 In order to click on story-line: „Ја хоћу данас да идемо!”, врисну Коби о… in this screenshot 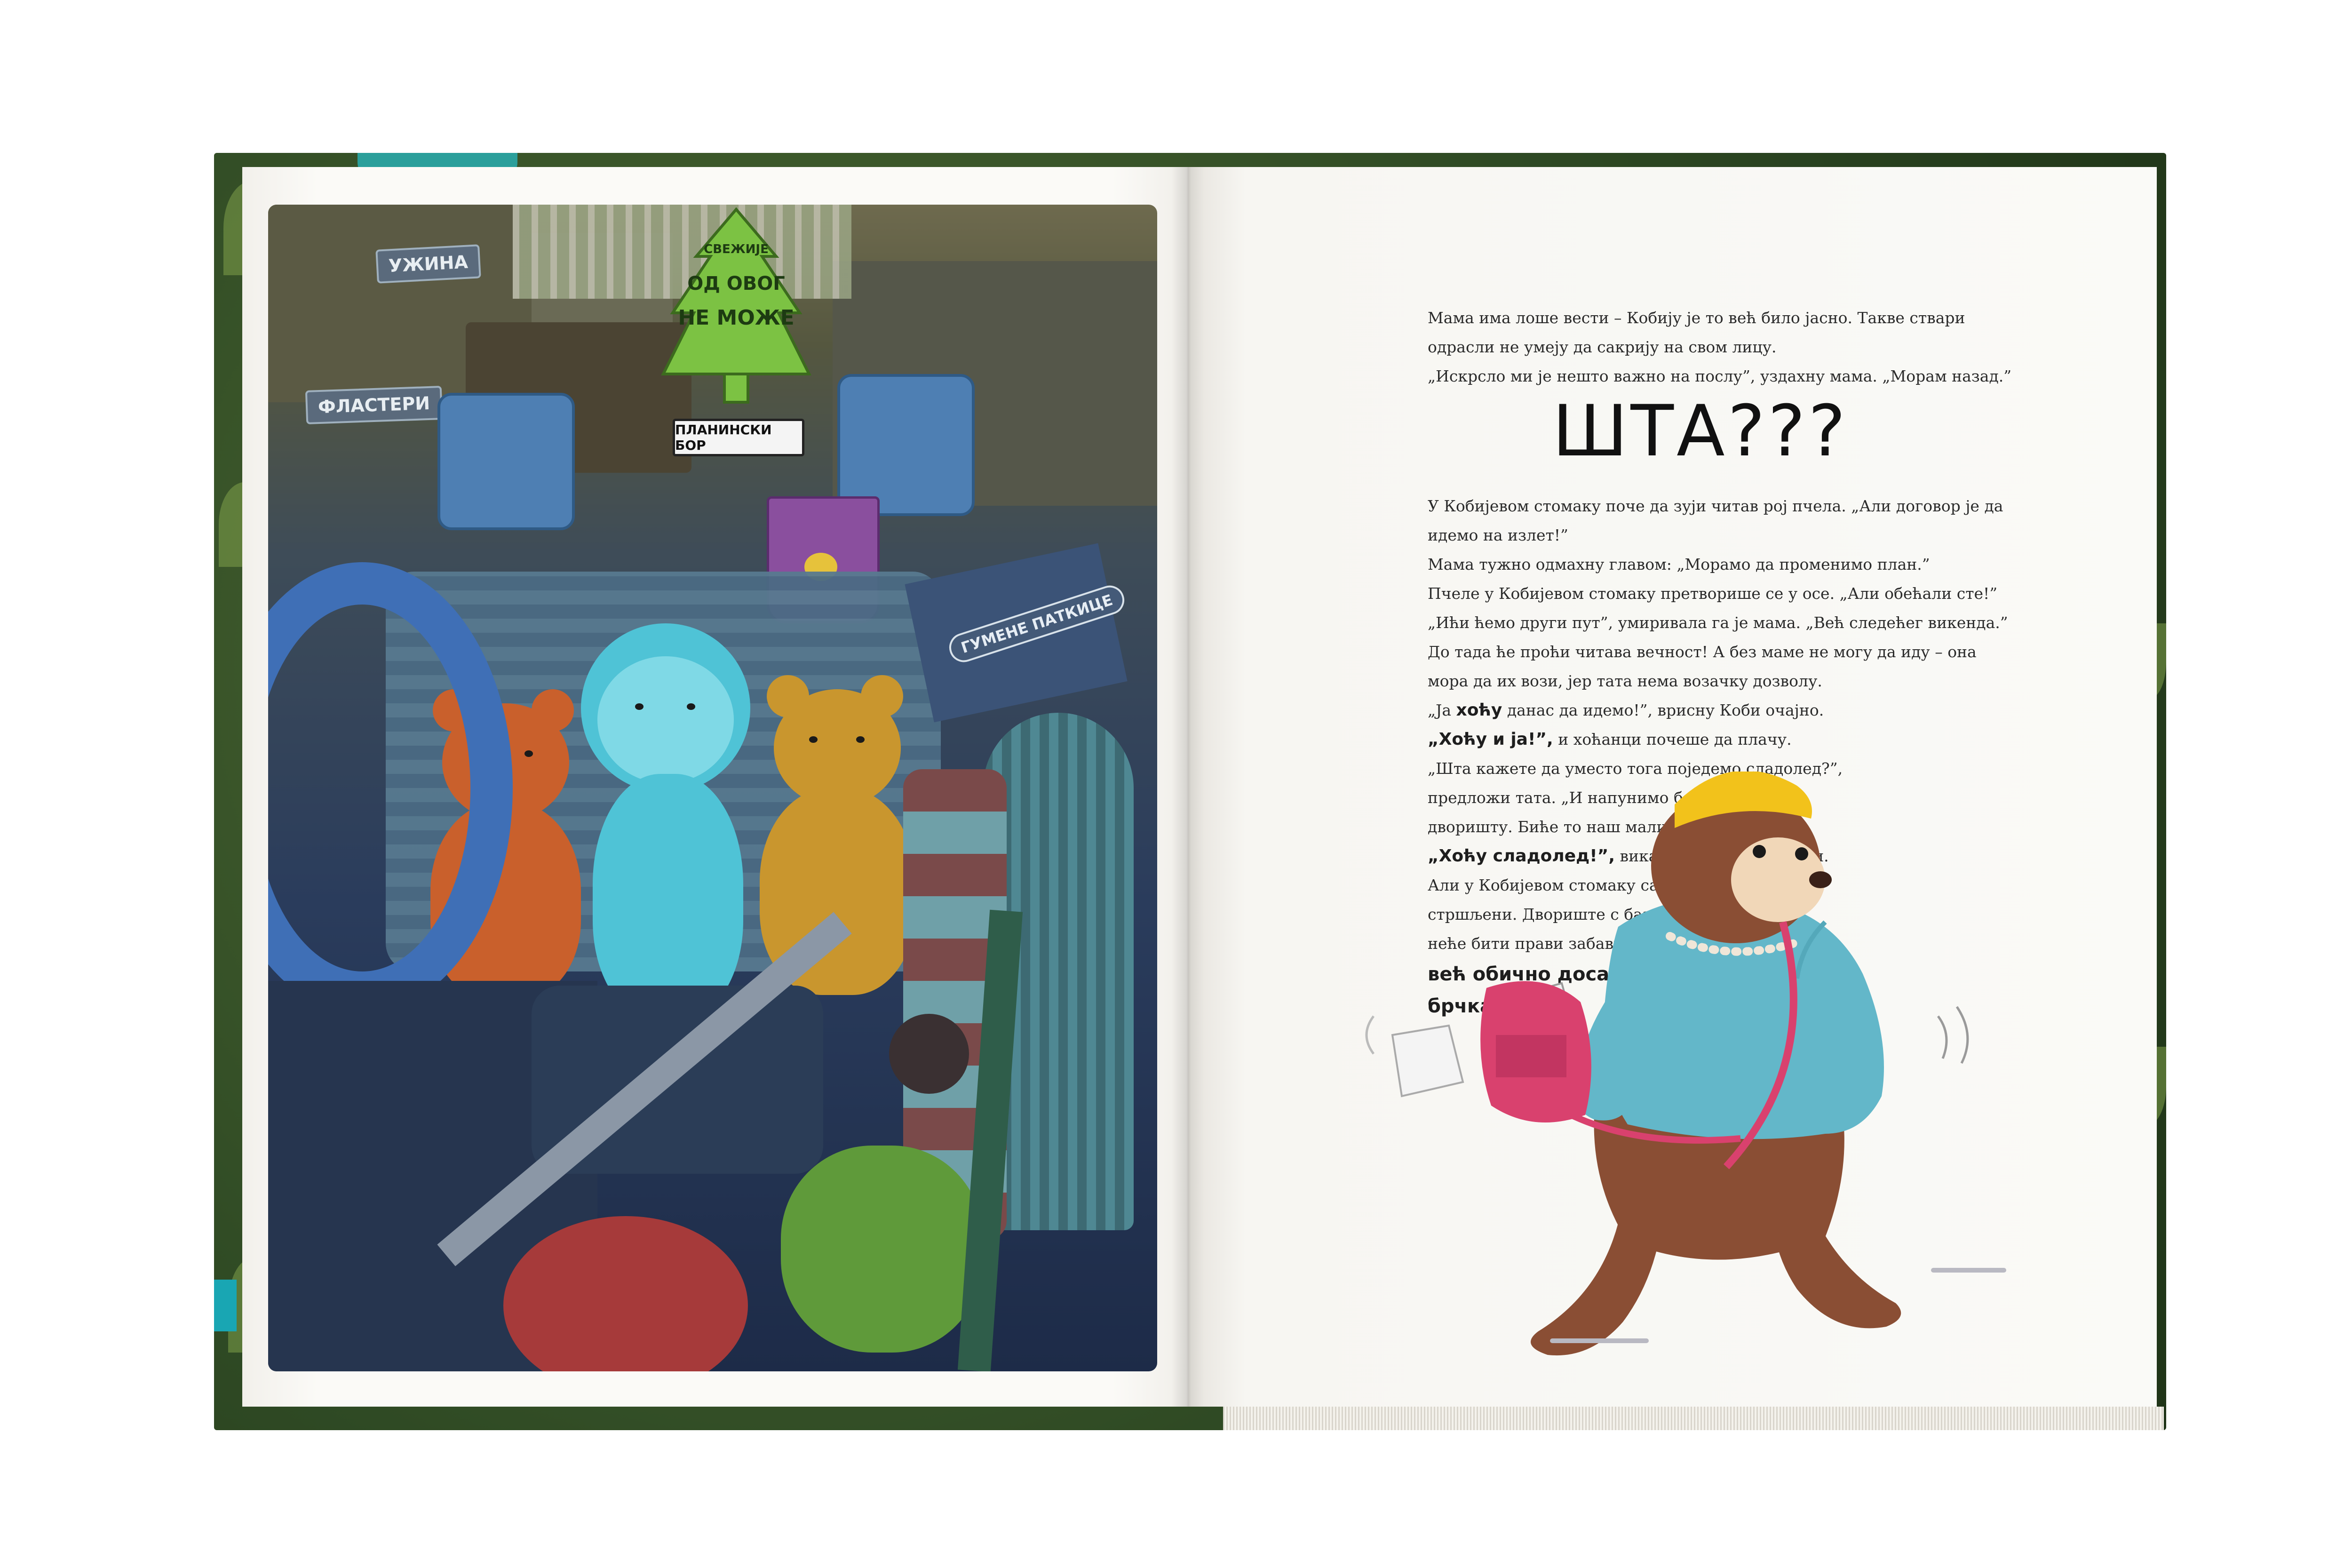, I will do `click(1733, 710)`.